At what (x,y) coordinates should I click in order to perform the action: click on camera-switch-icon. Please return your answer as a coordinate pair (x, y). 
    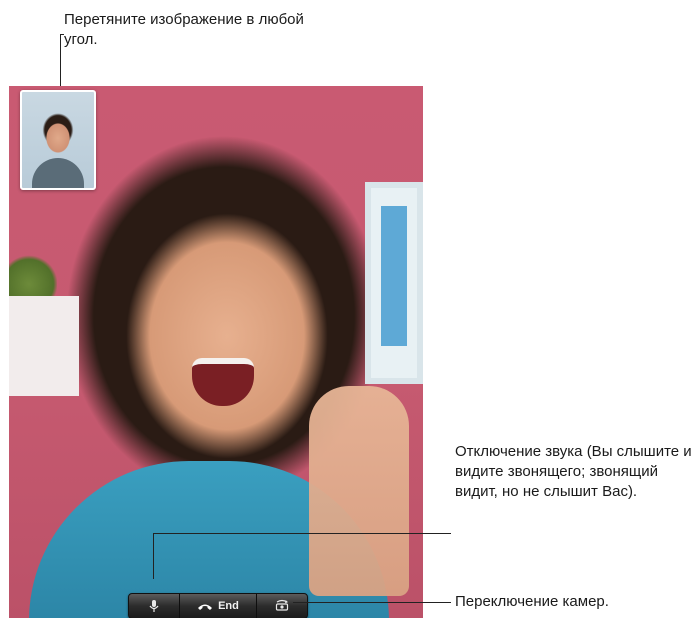
    Looking at the image, I should click on (281, 605).